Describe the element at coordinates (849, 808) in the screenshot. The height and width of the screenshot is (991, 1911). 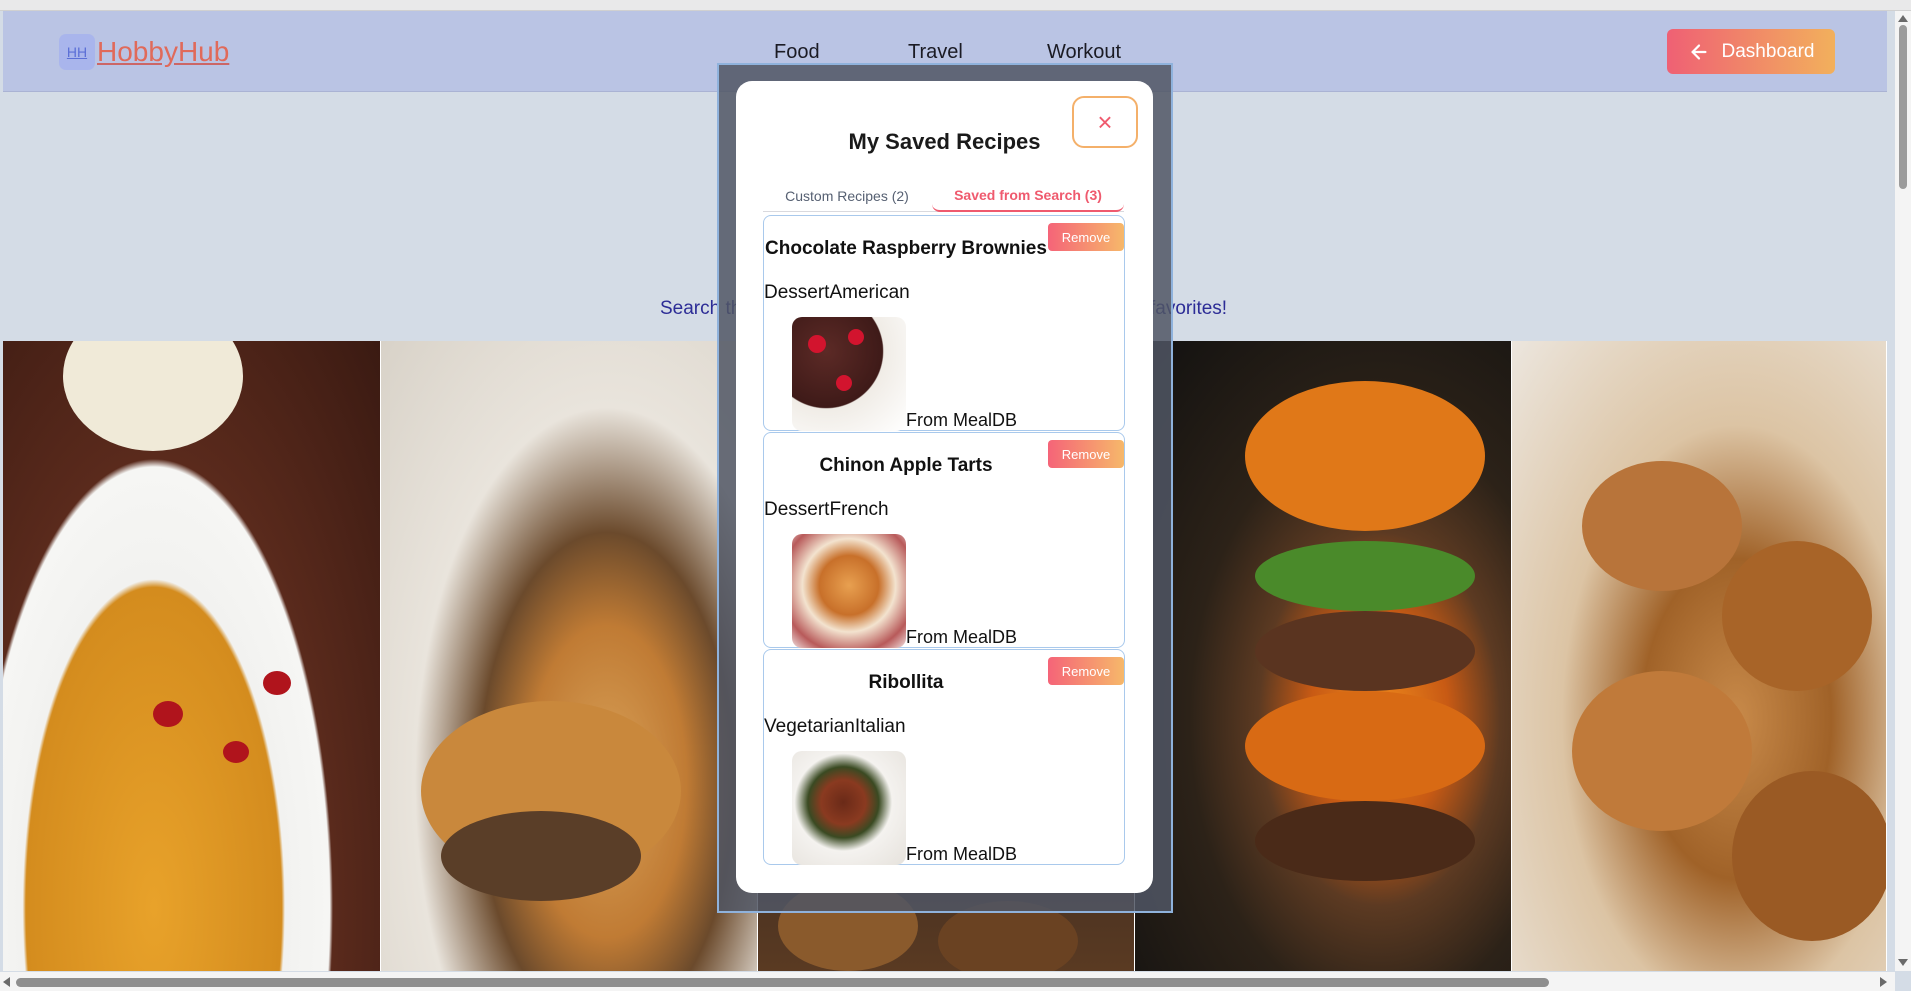
I see `ribollita-soup-photo` at that location.